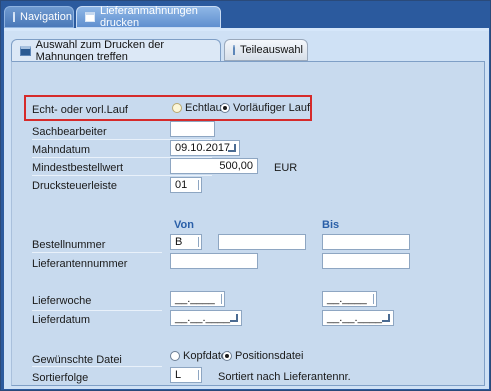 The height and width of the screenshot is (391, 491). I want to click on delivery-week-to-input: __.____, so click(349, 299).